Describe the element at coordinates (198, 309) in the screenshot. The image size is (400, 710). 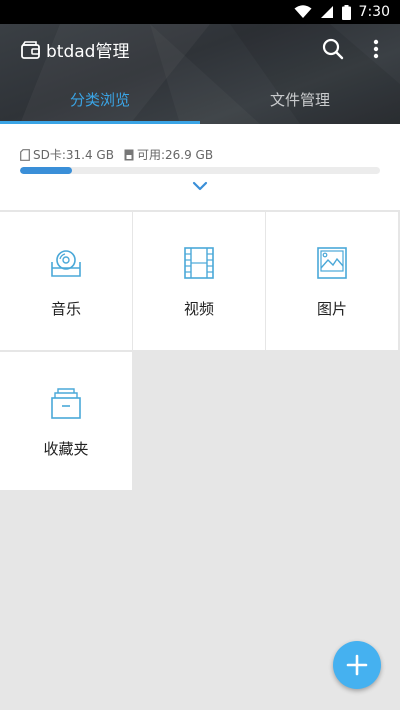
I see `category-label: 视频` at that location.